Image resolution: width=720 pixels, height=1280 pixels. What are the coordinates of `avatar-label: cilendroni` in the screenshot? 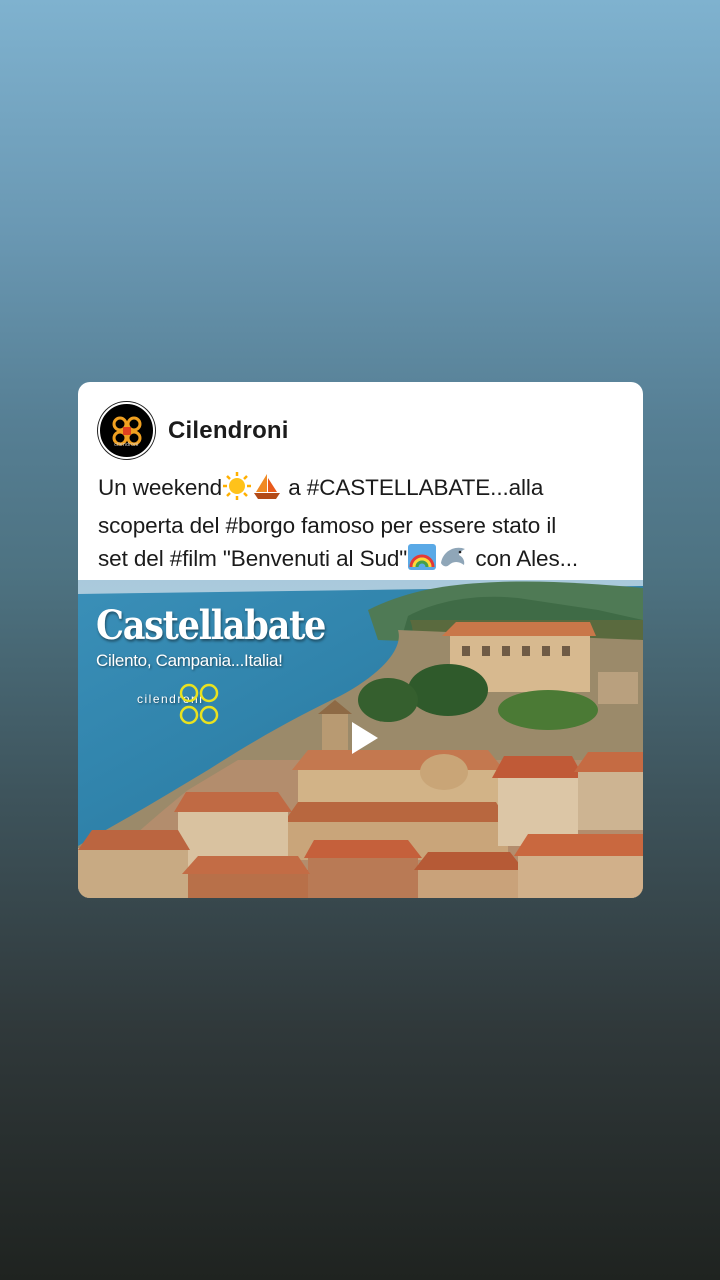 It's located at (126, 445).